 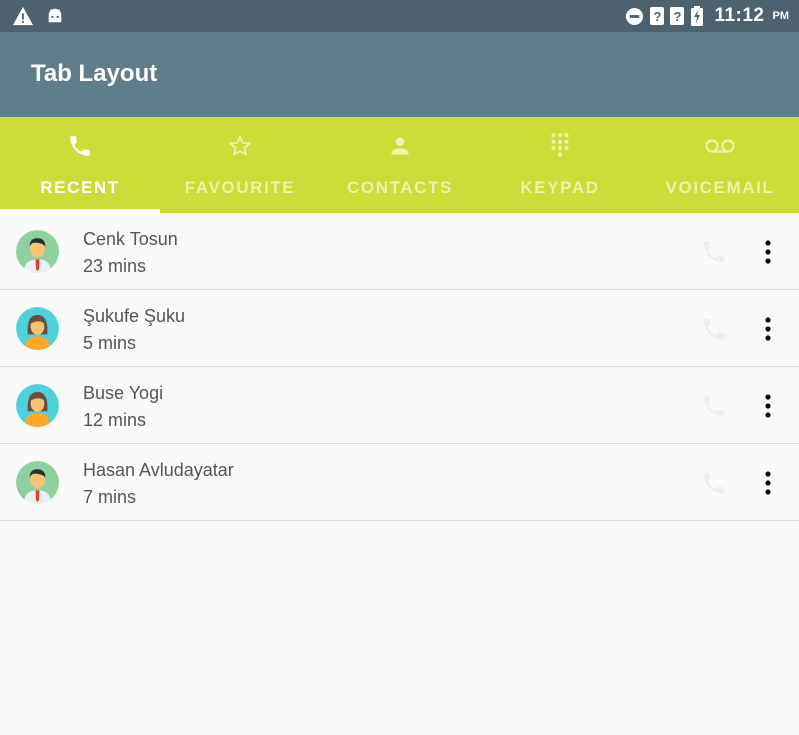 I want to click on contact-name: Şukufe Şuku, so click(x=134, y=316).